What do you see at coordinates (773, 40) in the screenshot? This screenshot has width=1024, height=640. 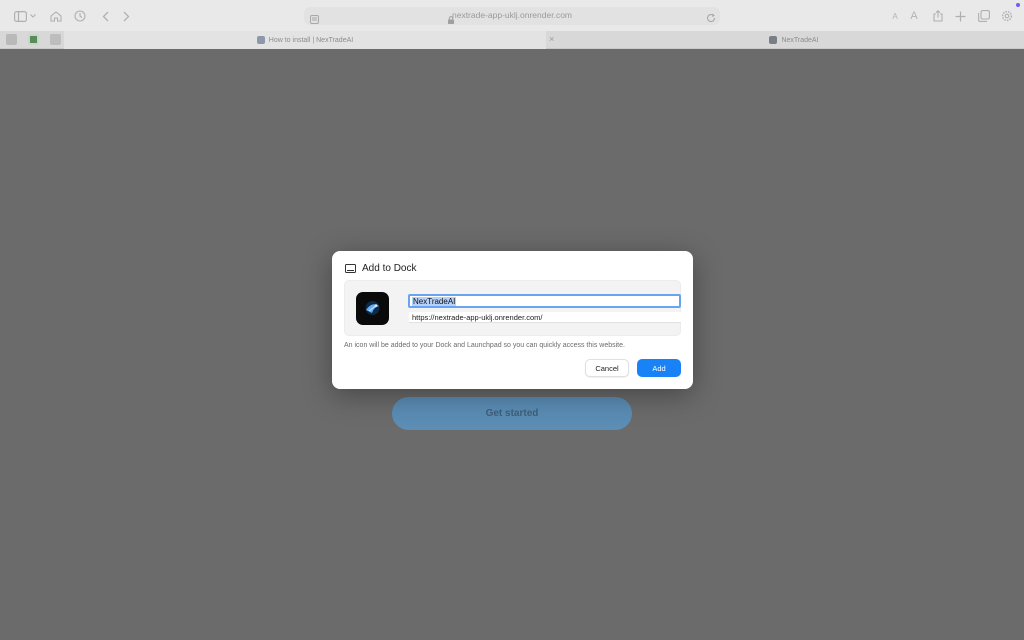 I see `app-favicon-icon` at bounding box center [773, 40].